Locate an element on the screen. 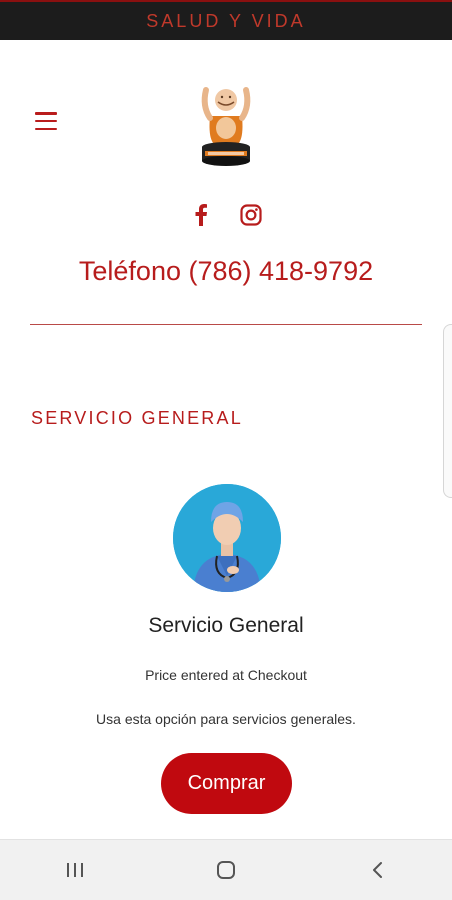  system-nav-bar is located at coordinates (226, 869).